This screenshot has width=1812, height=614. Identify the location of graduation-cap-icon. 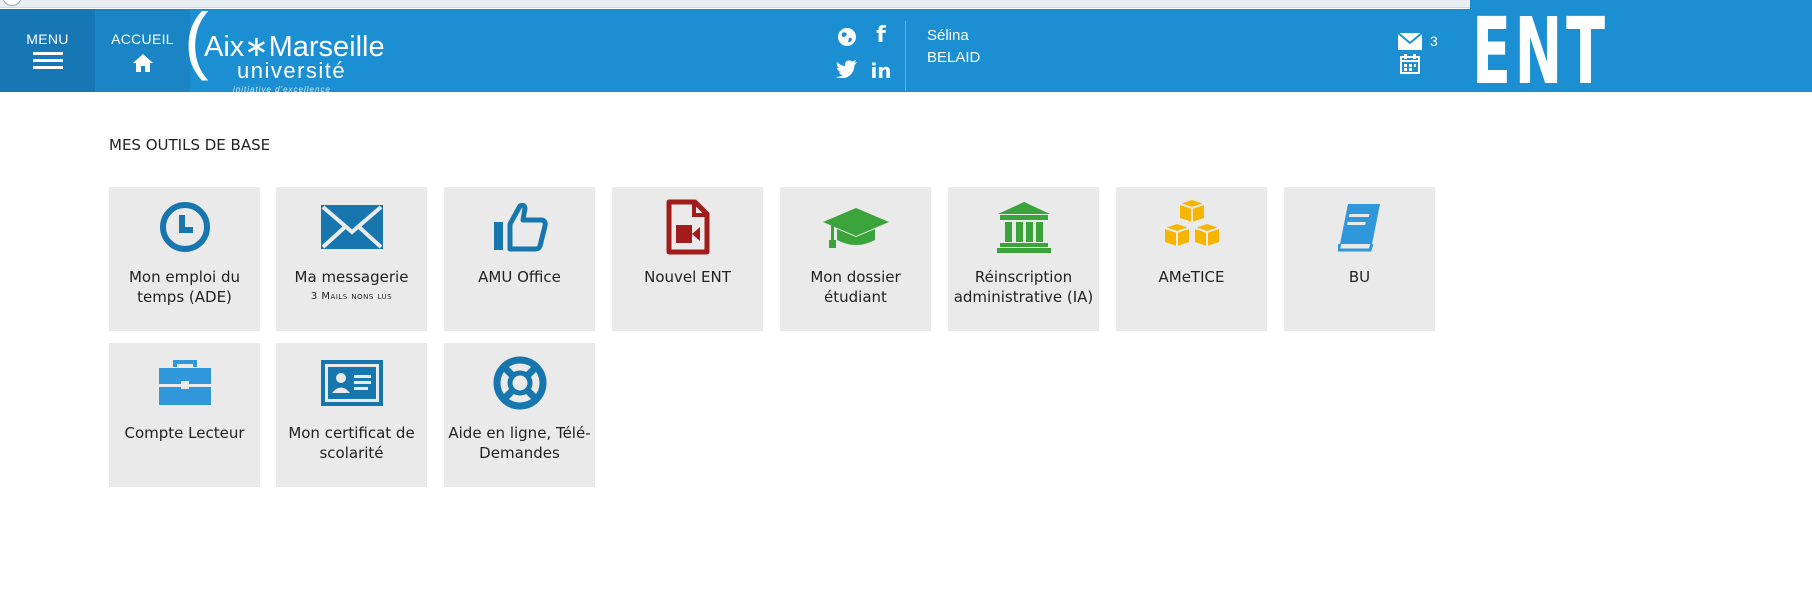
(855, 228).